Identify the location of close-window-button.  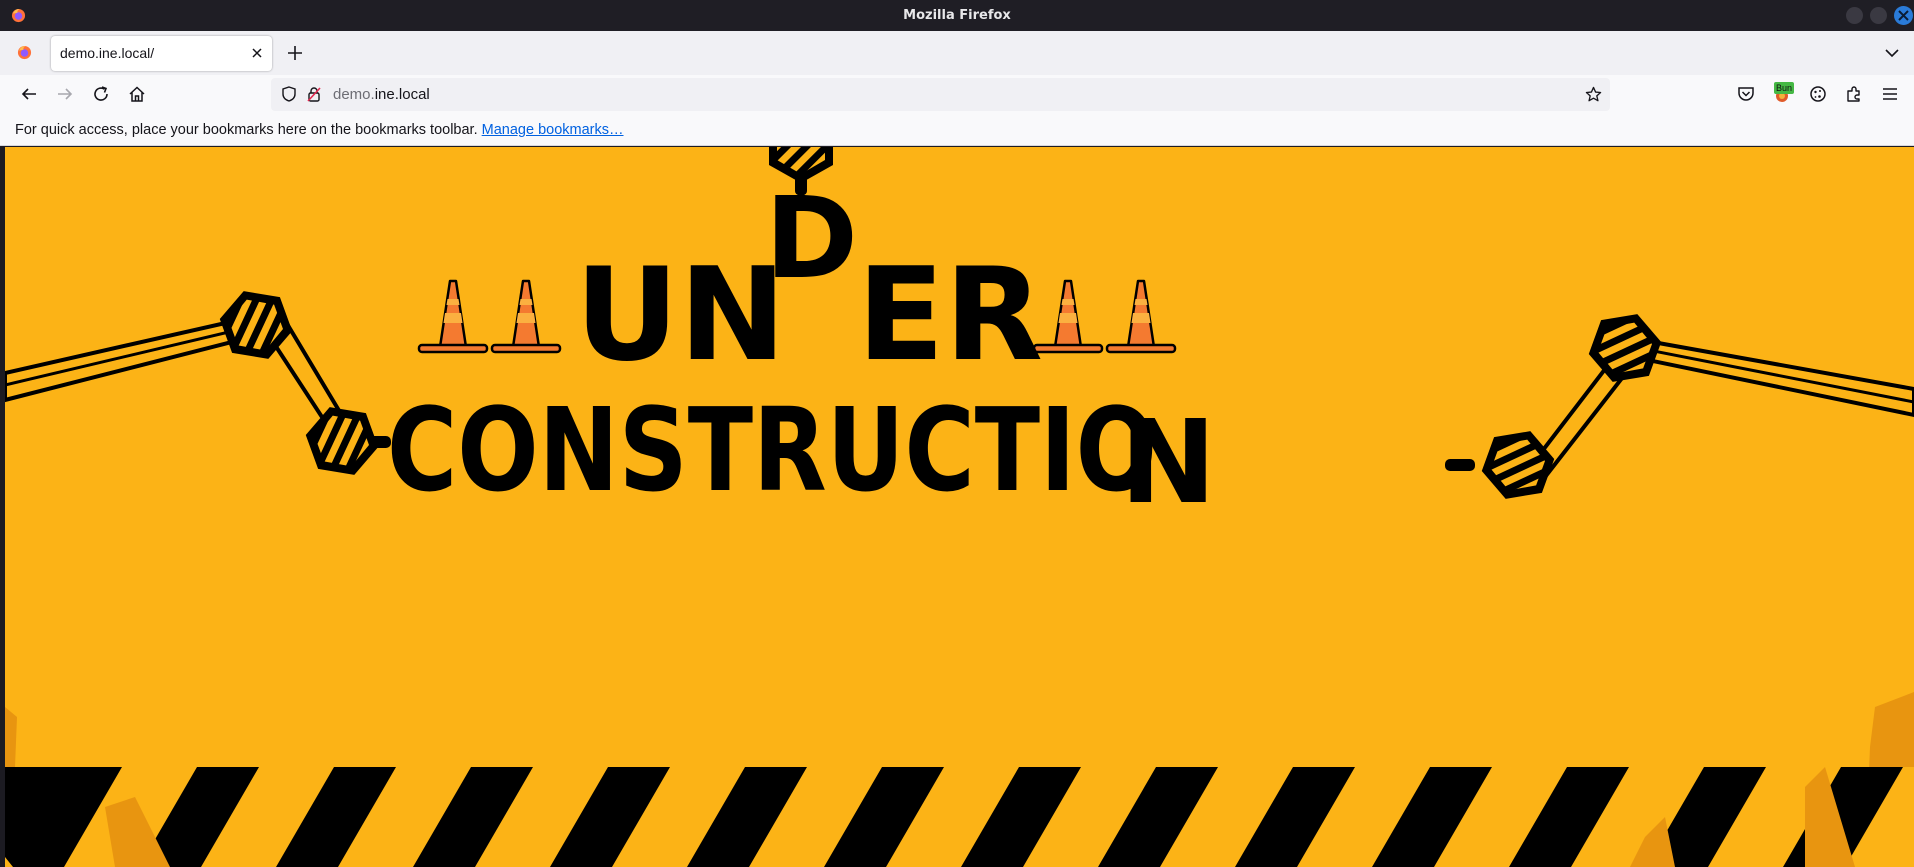
(1903, 15).